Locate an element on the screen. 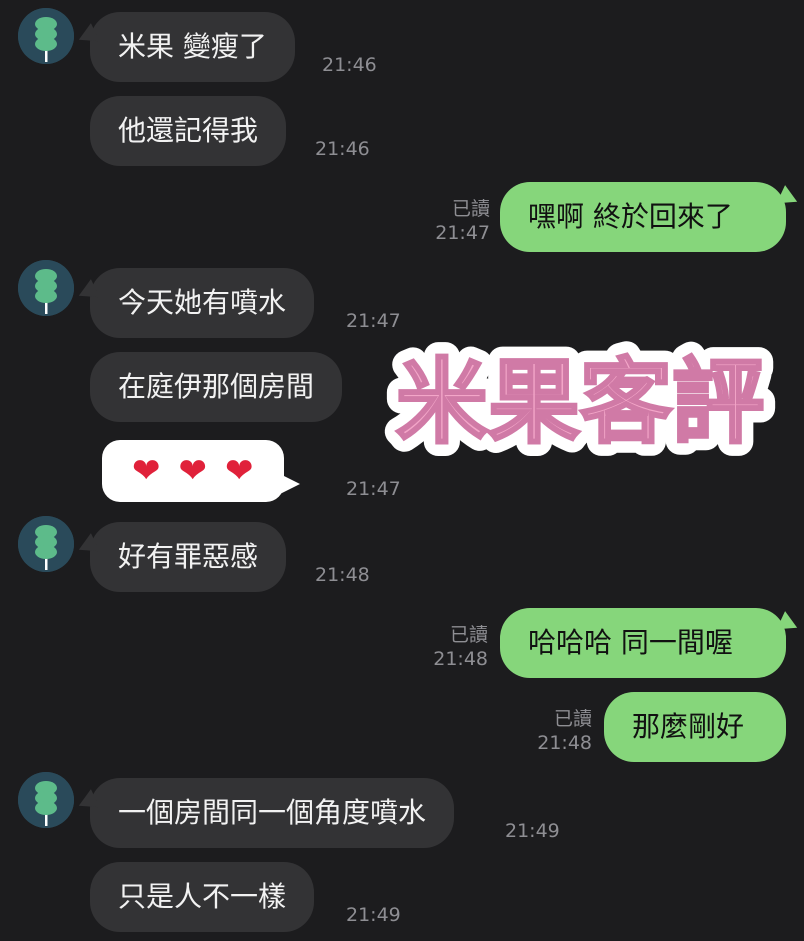 This screenshot has height=941, width=804. incoming-message: 一個房間同一個角度噴水 is located at coordinates (272, 813).